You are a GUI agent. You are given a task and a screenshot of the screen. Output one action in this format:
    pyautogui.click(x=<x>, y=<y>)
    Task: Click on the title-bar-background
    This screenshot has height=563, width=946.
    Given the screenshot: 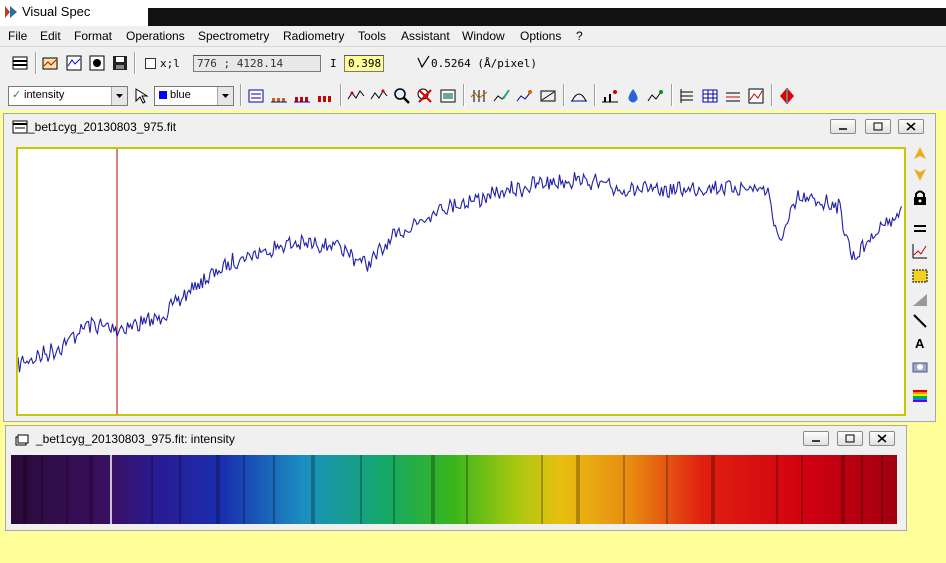 What is the action you would take?
    pyautogui.click(x=547, y=17)
    